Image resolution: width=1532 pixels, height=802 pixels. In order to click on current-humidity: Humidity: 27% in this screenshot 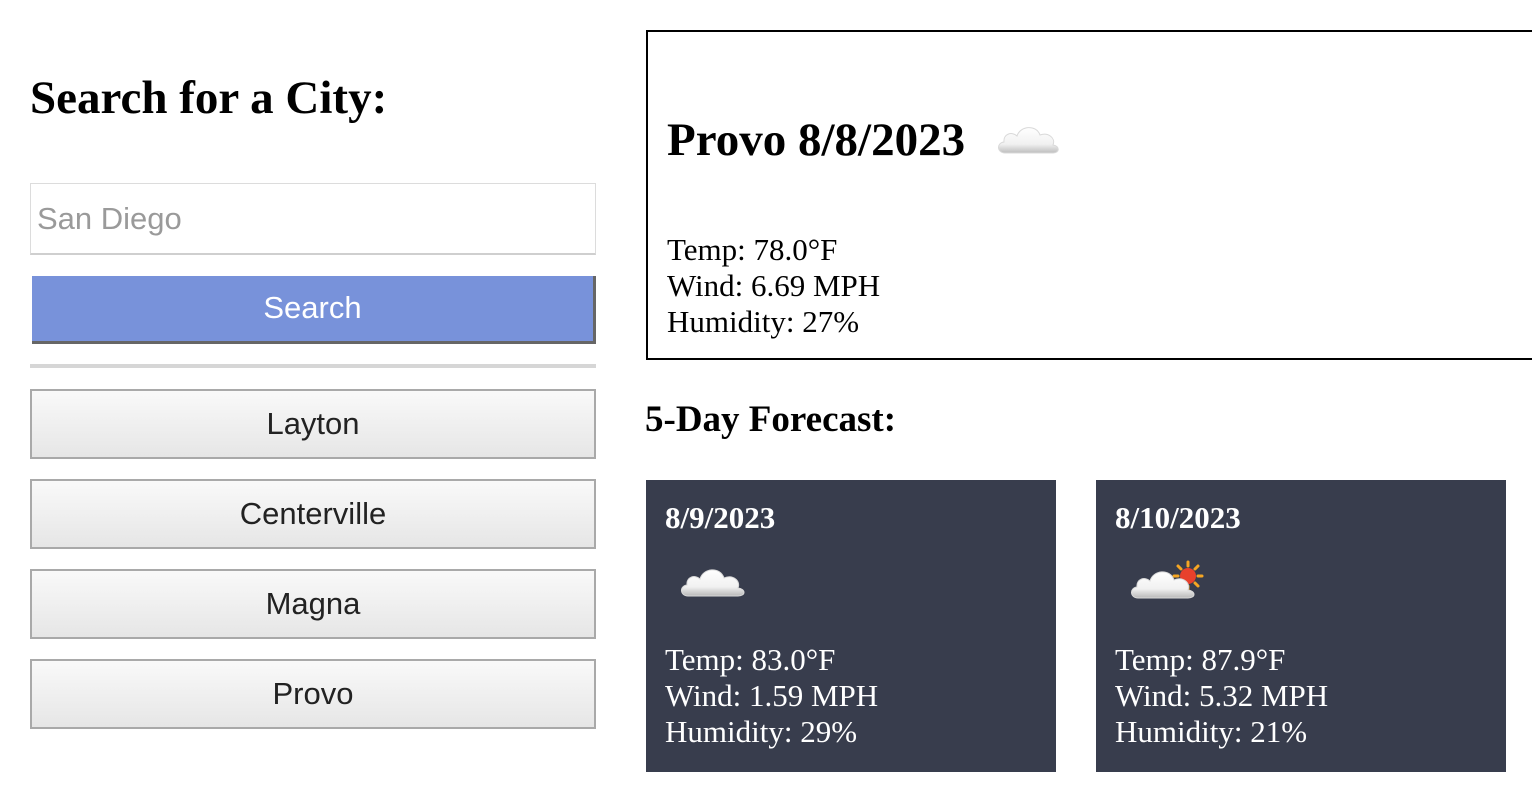, I will do `click(763, 321)`.